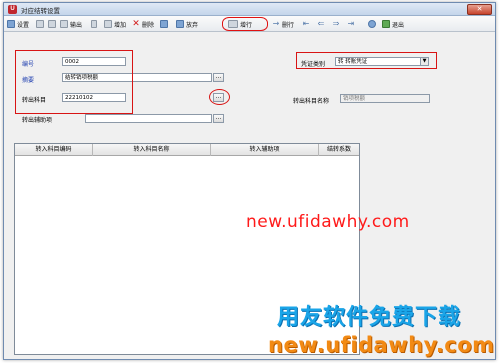 Image resolution: width=500 pixels, height=363 pixels. What do you see at coordinates (148, 118) in the screenshot?
I see `out-aux-field` at bounding box center [148, 118].